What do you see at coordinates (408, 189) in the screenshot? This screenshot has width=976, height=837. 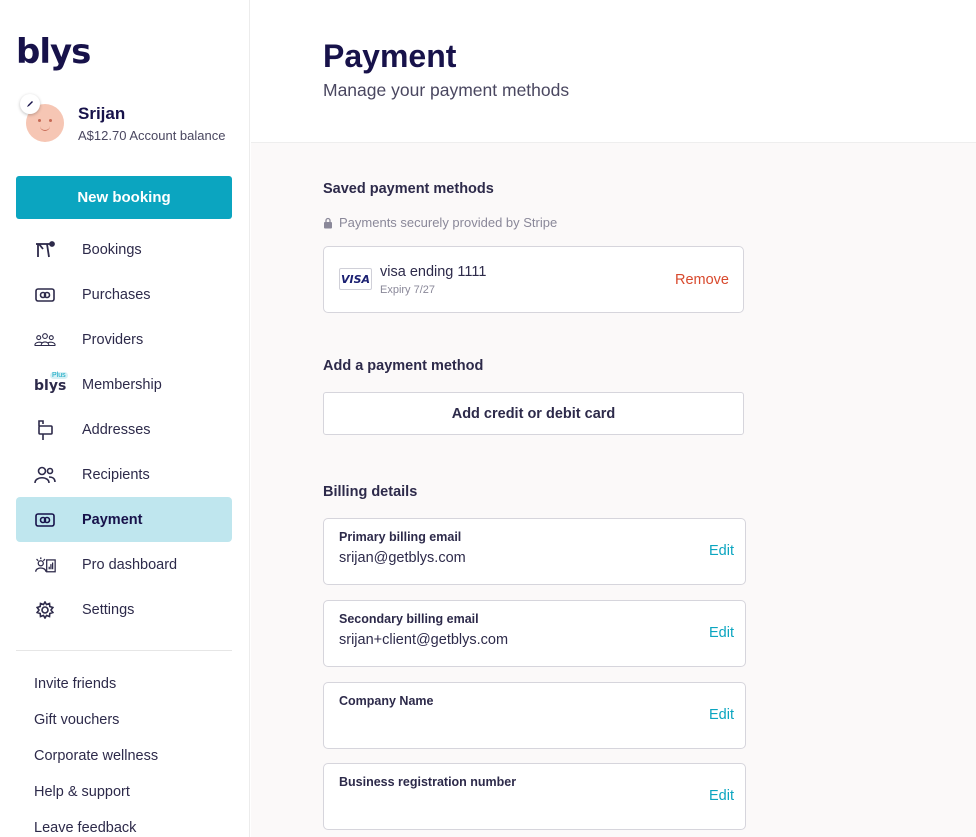 I see `saved-methods-title: Saved payment methods` at bounding box center [408, 189].